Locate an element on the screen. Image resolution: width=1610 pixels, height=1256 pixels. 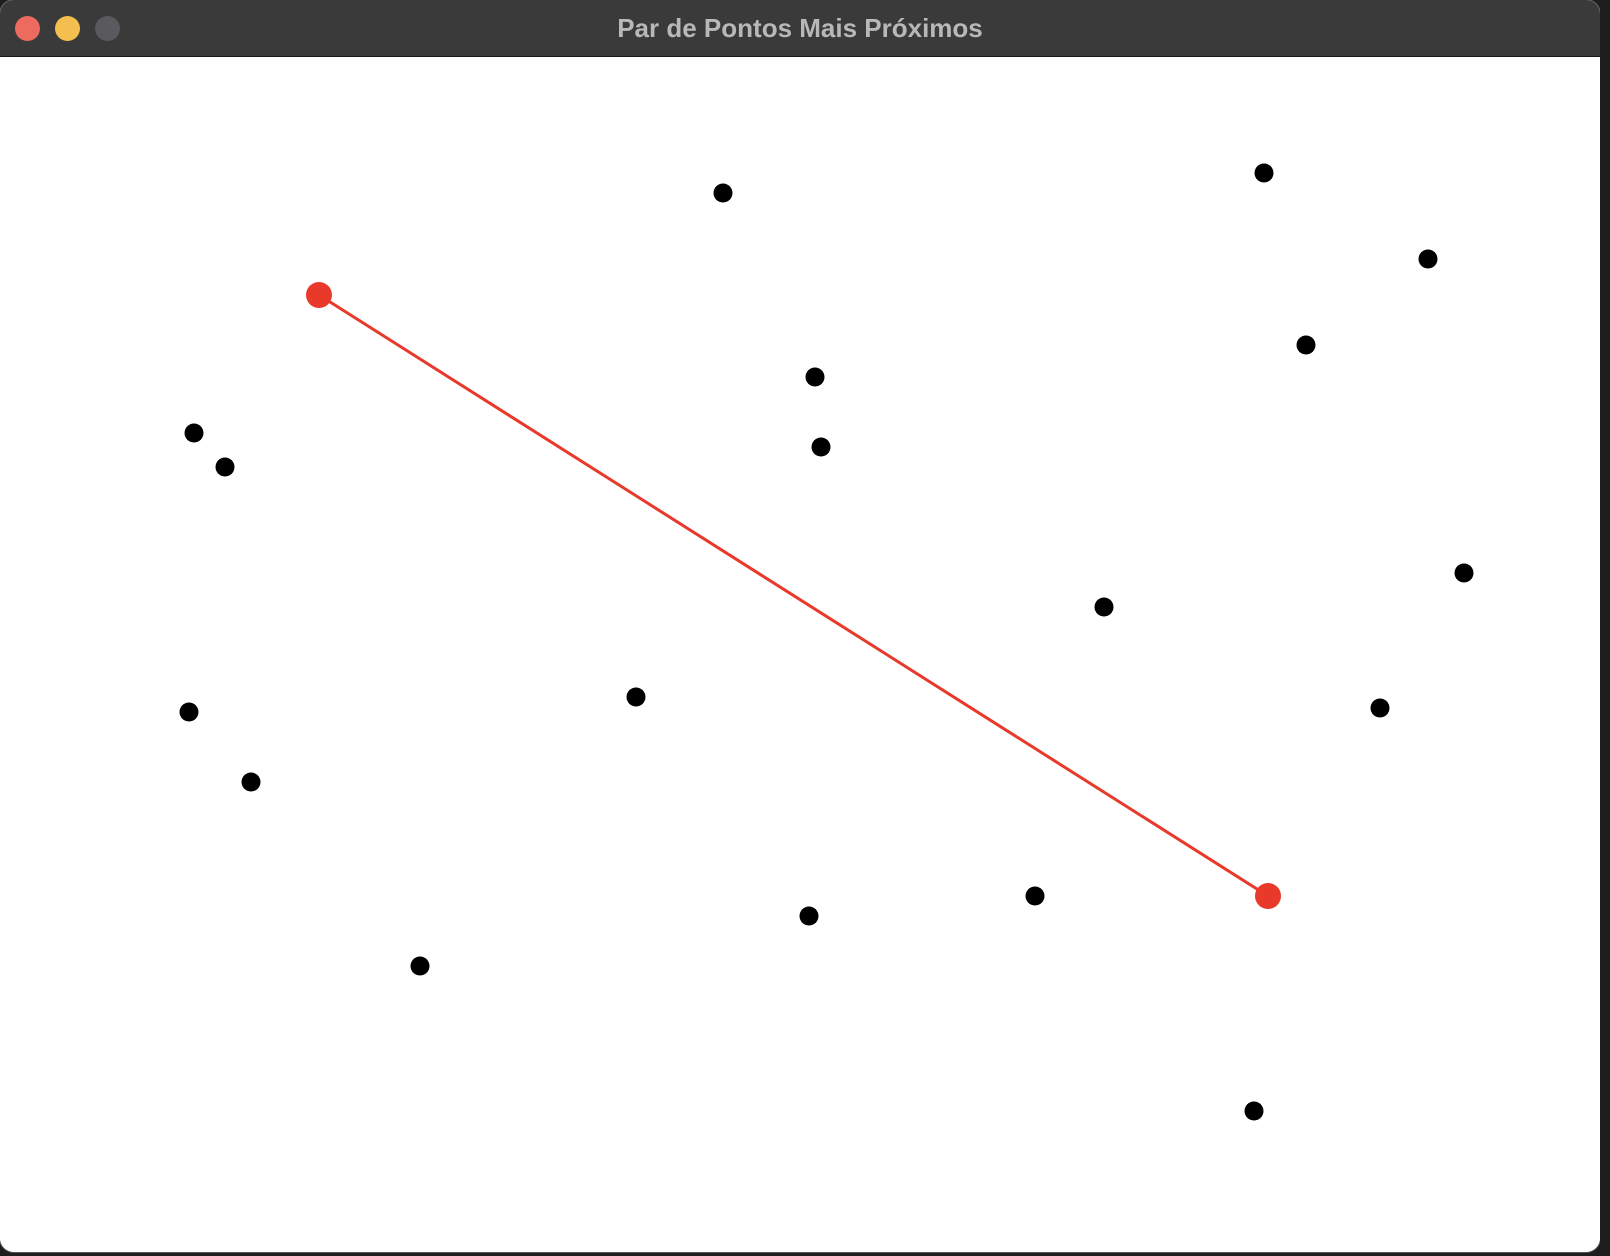
title-bar: Par de Pontos Mais Próximos is located at coordinates (800, 28).